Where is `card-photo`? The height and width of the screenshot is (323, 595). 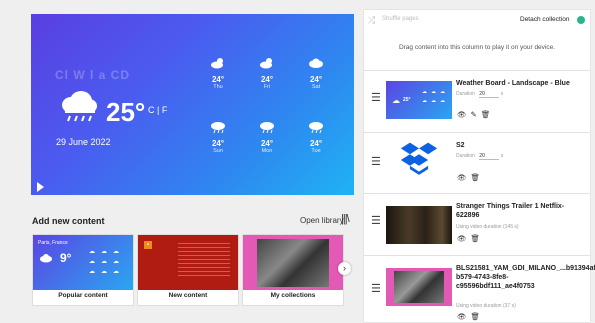
card-photo is located at coordinates (293, 263).